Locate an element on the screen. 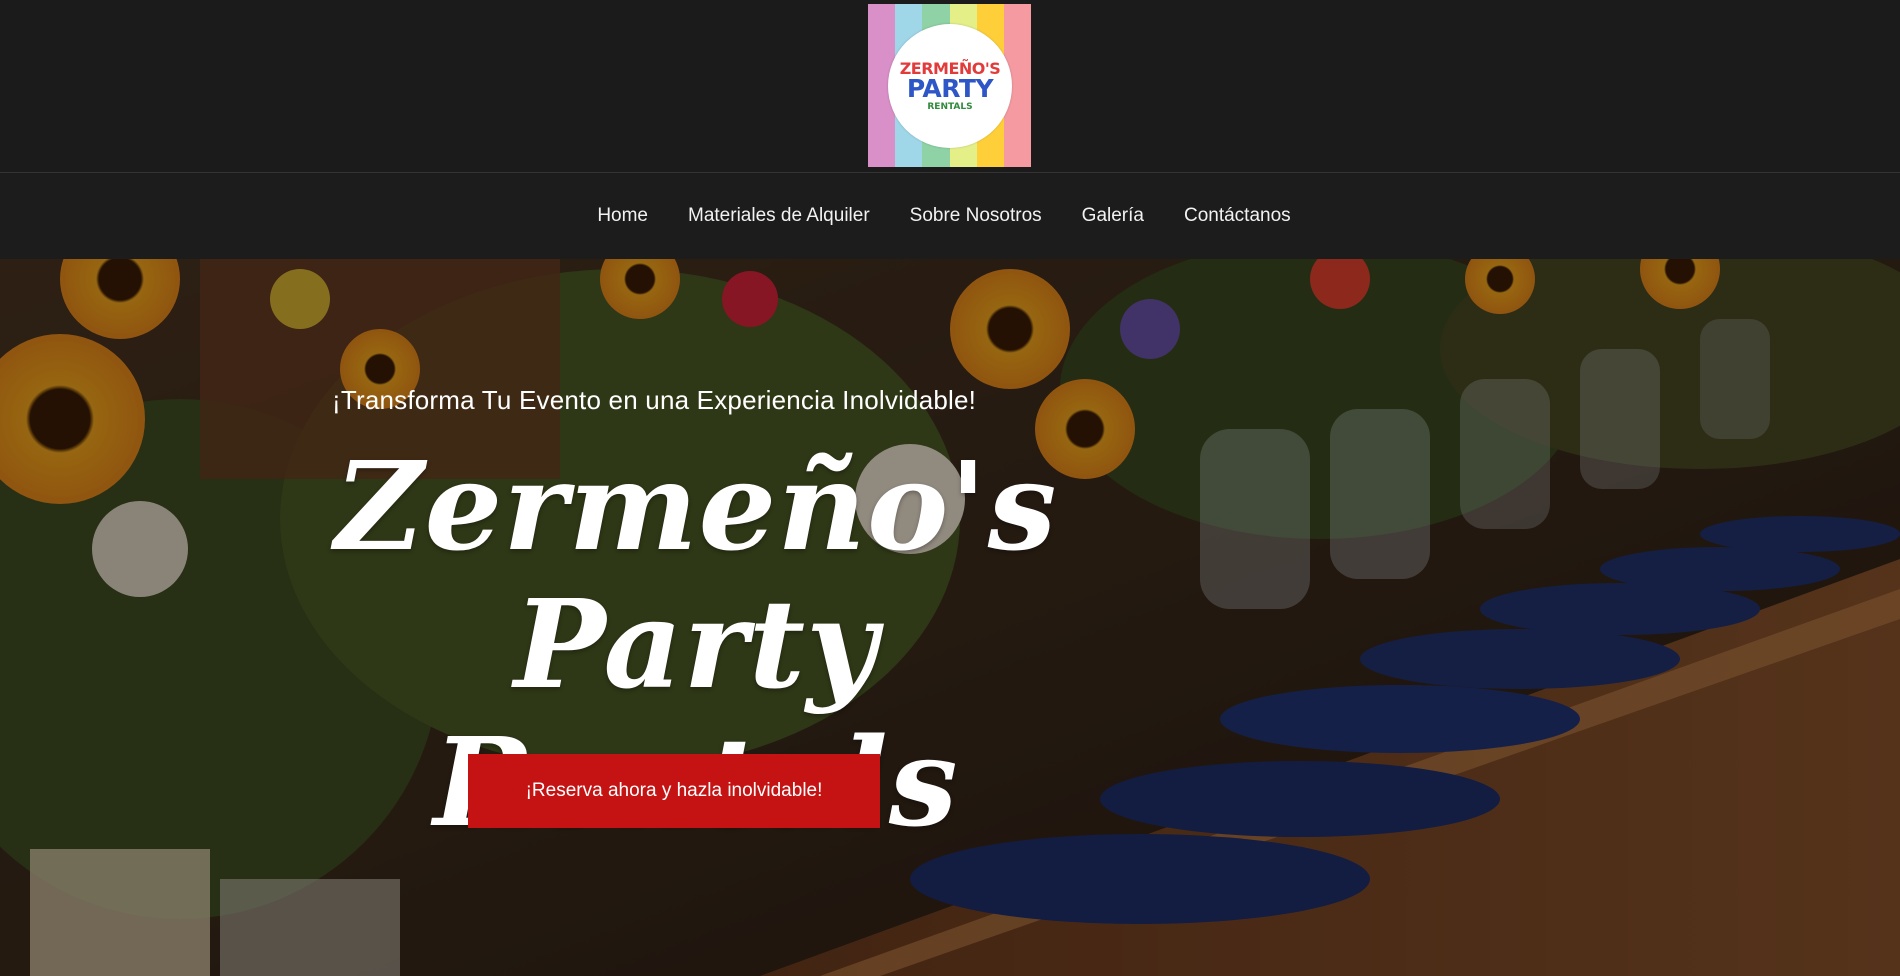 Image resolution: width=1900 pixels, height=976 pixels. nav-item-galeria: Galería is located at coordinates (1113, 216).